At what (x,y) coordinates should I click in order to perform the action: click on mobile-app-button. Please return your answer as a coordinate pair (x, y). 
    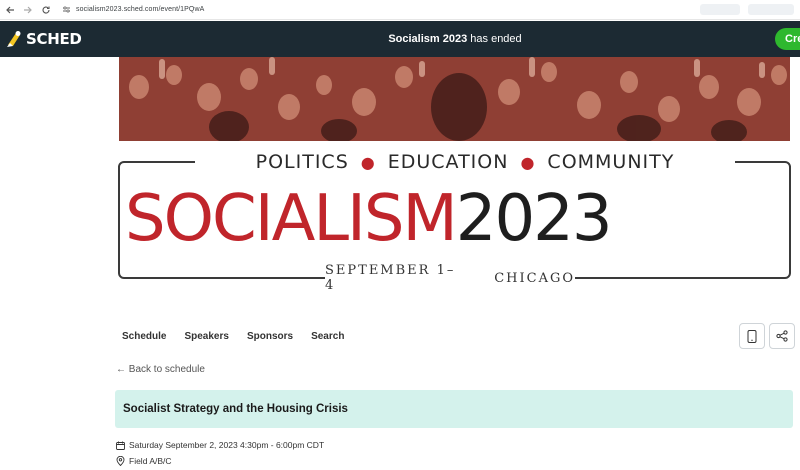
    Looking at the image, I should click on (752, 336).